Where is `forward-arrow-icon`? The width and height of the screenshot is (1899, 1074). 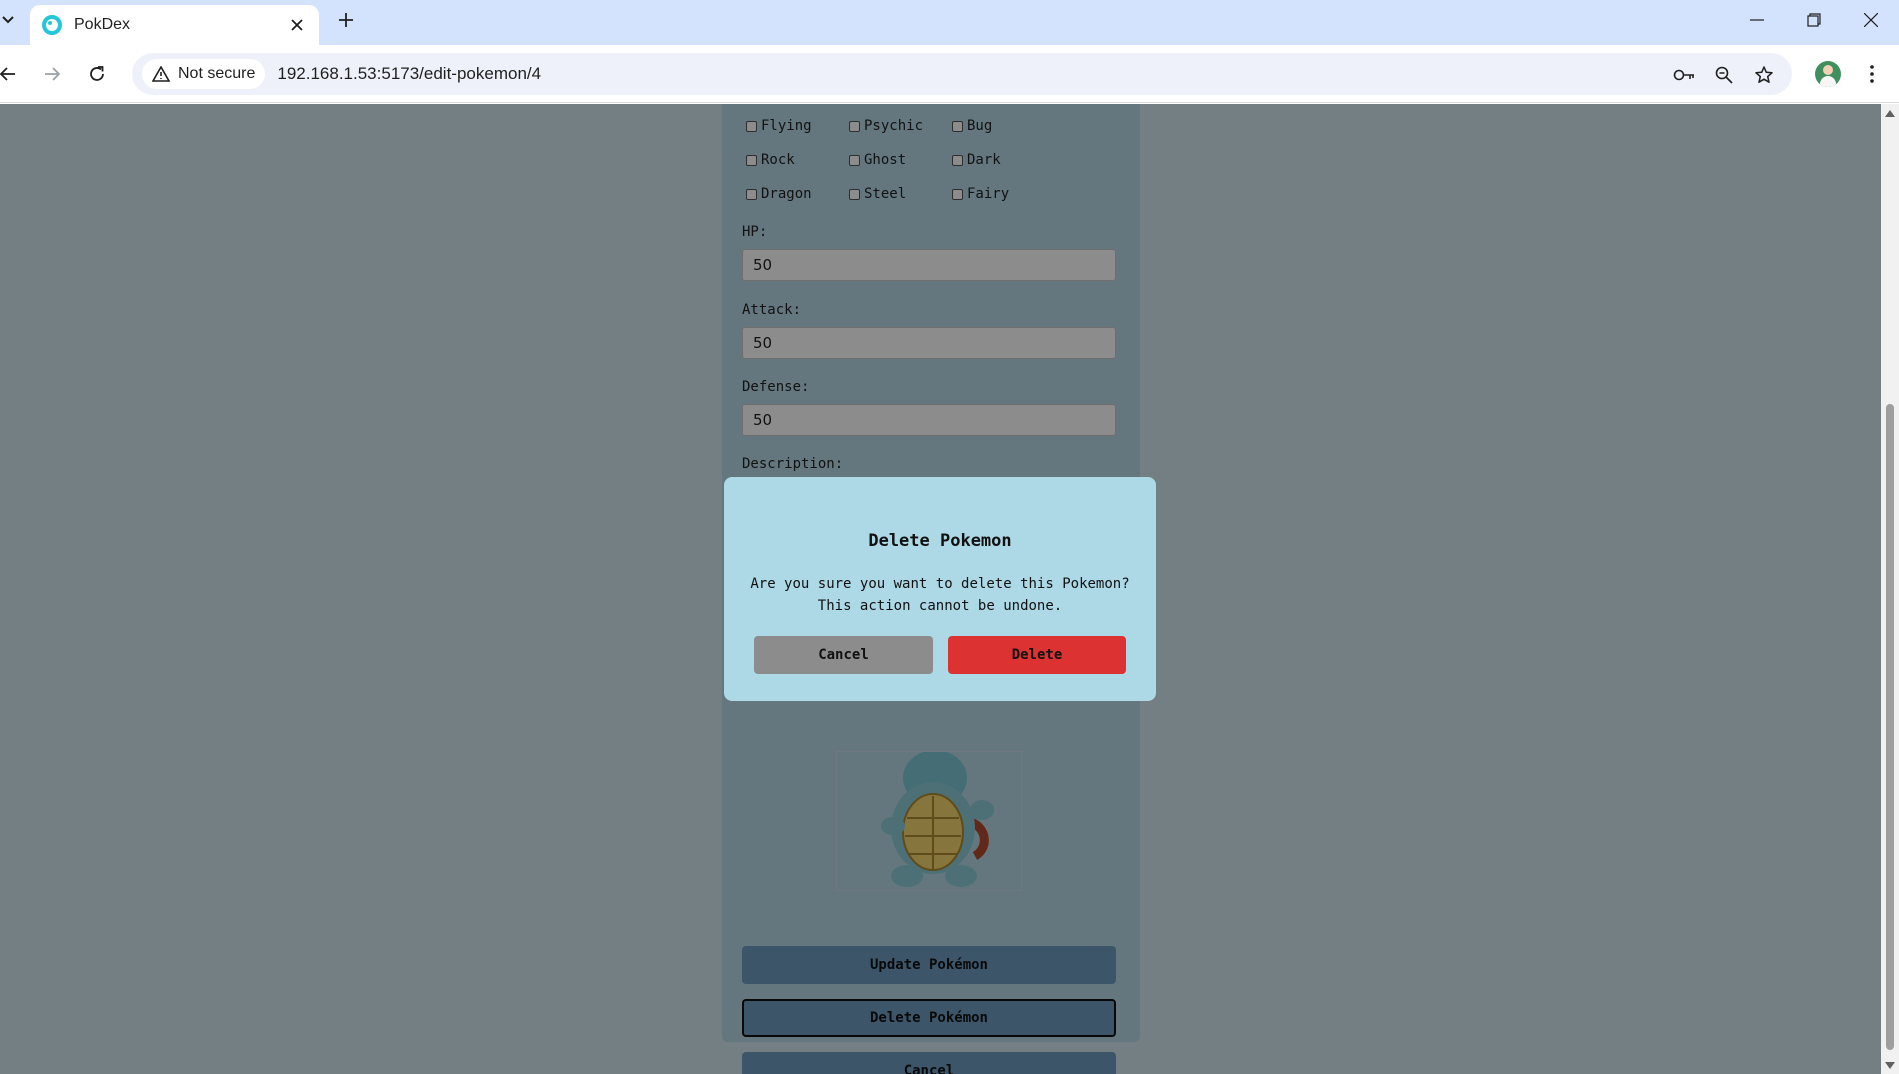
forward-arrow-icon is located at coordinates (52, 74).